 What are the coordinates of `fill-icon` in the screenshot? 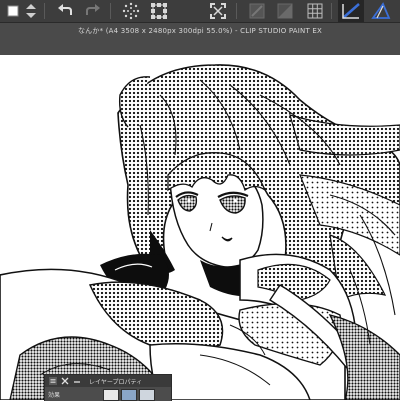 It's located at (257, 11).